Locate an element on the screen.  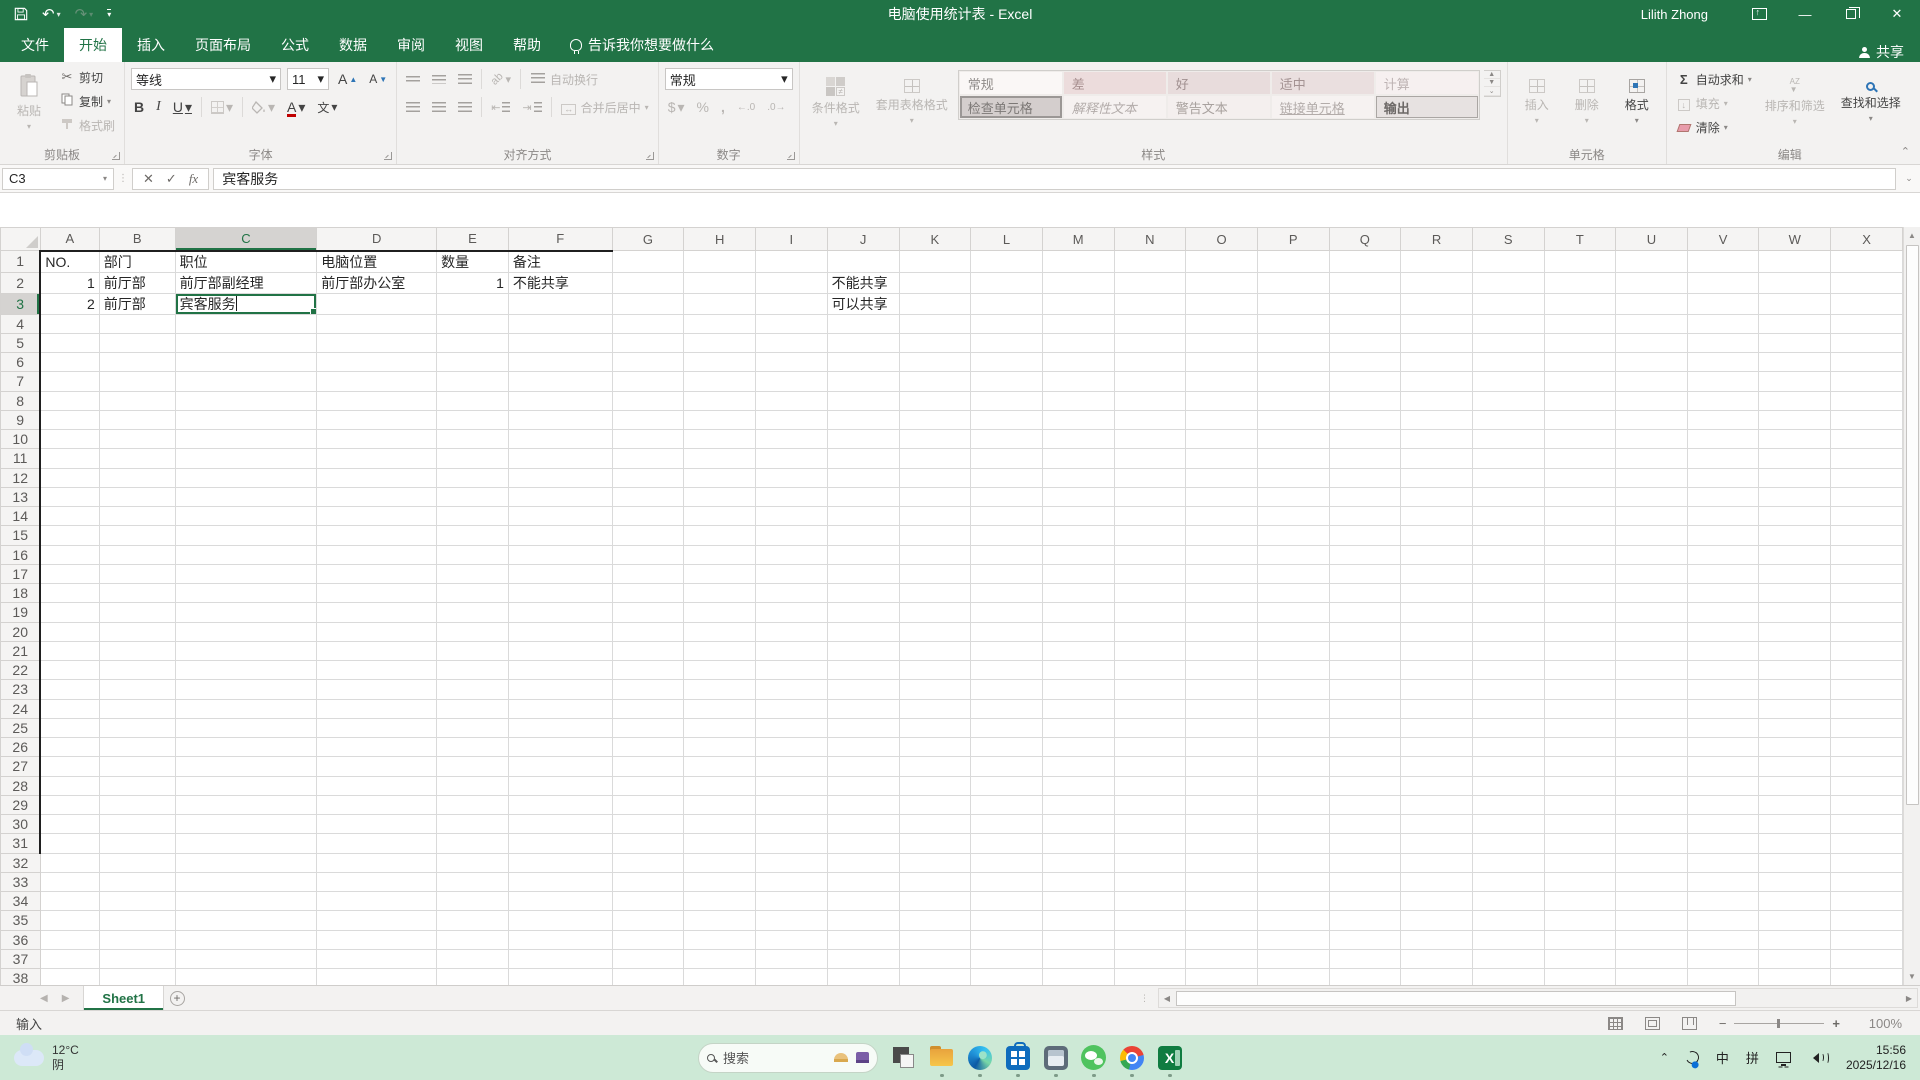
clipboard-dialog-launcher is located at coordinates (116, 156).